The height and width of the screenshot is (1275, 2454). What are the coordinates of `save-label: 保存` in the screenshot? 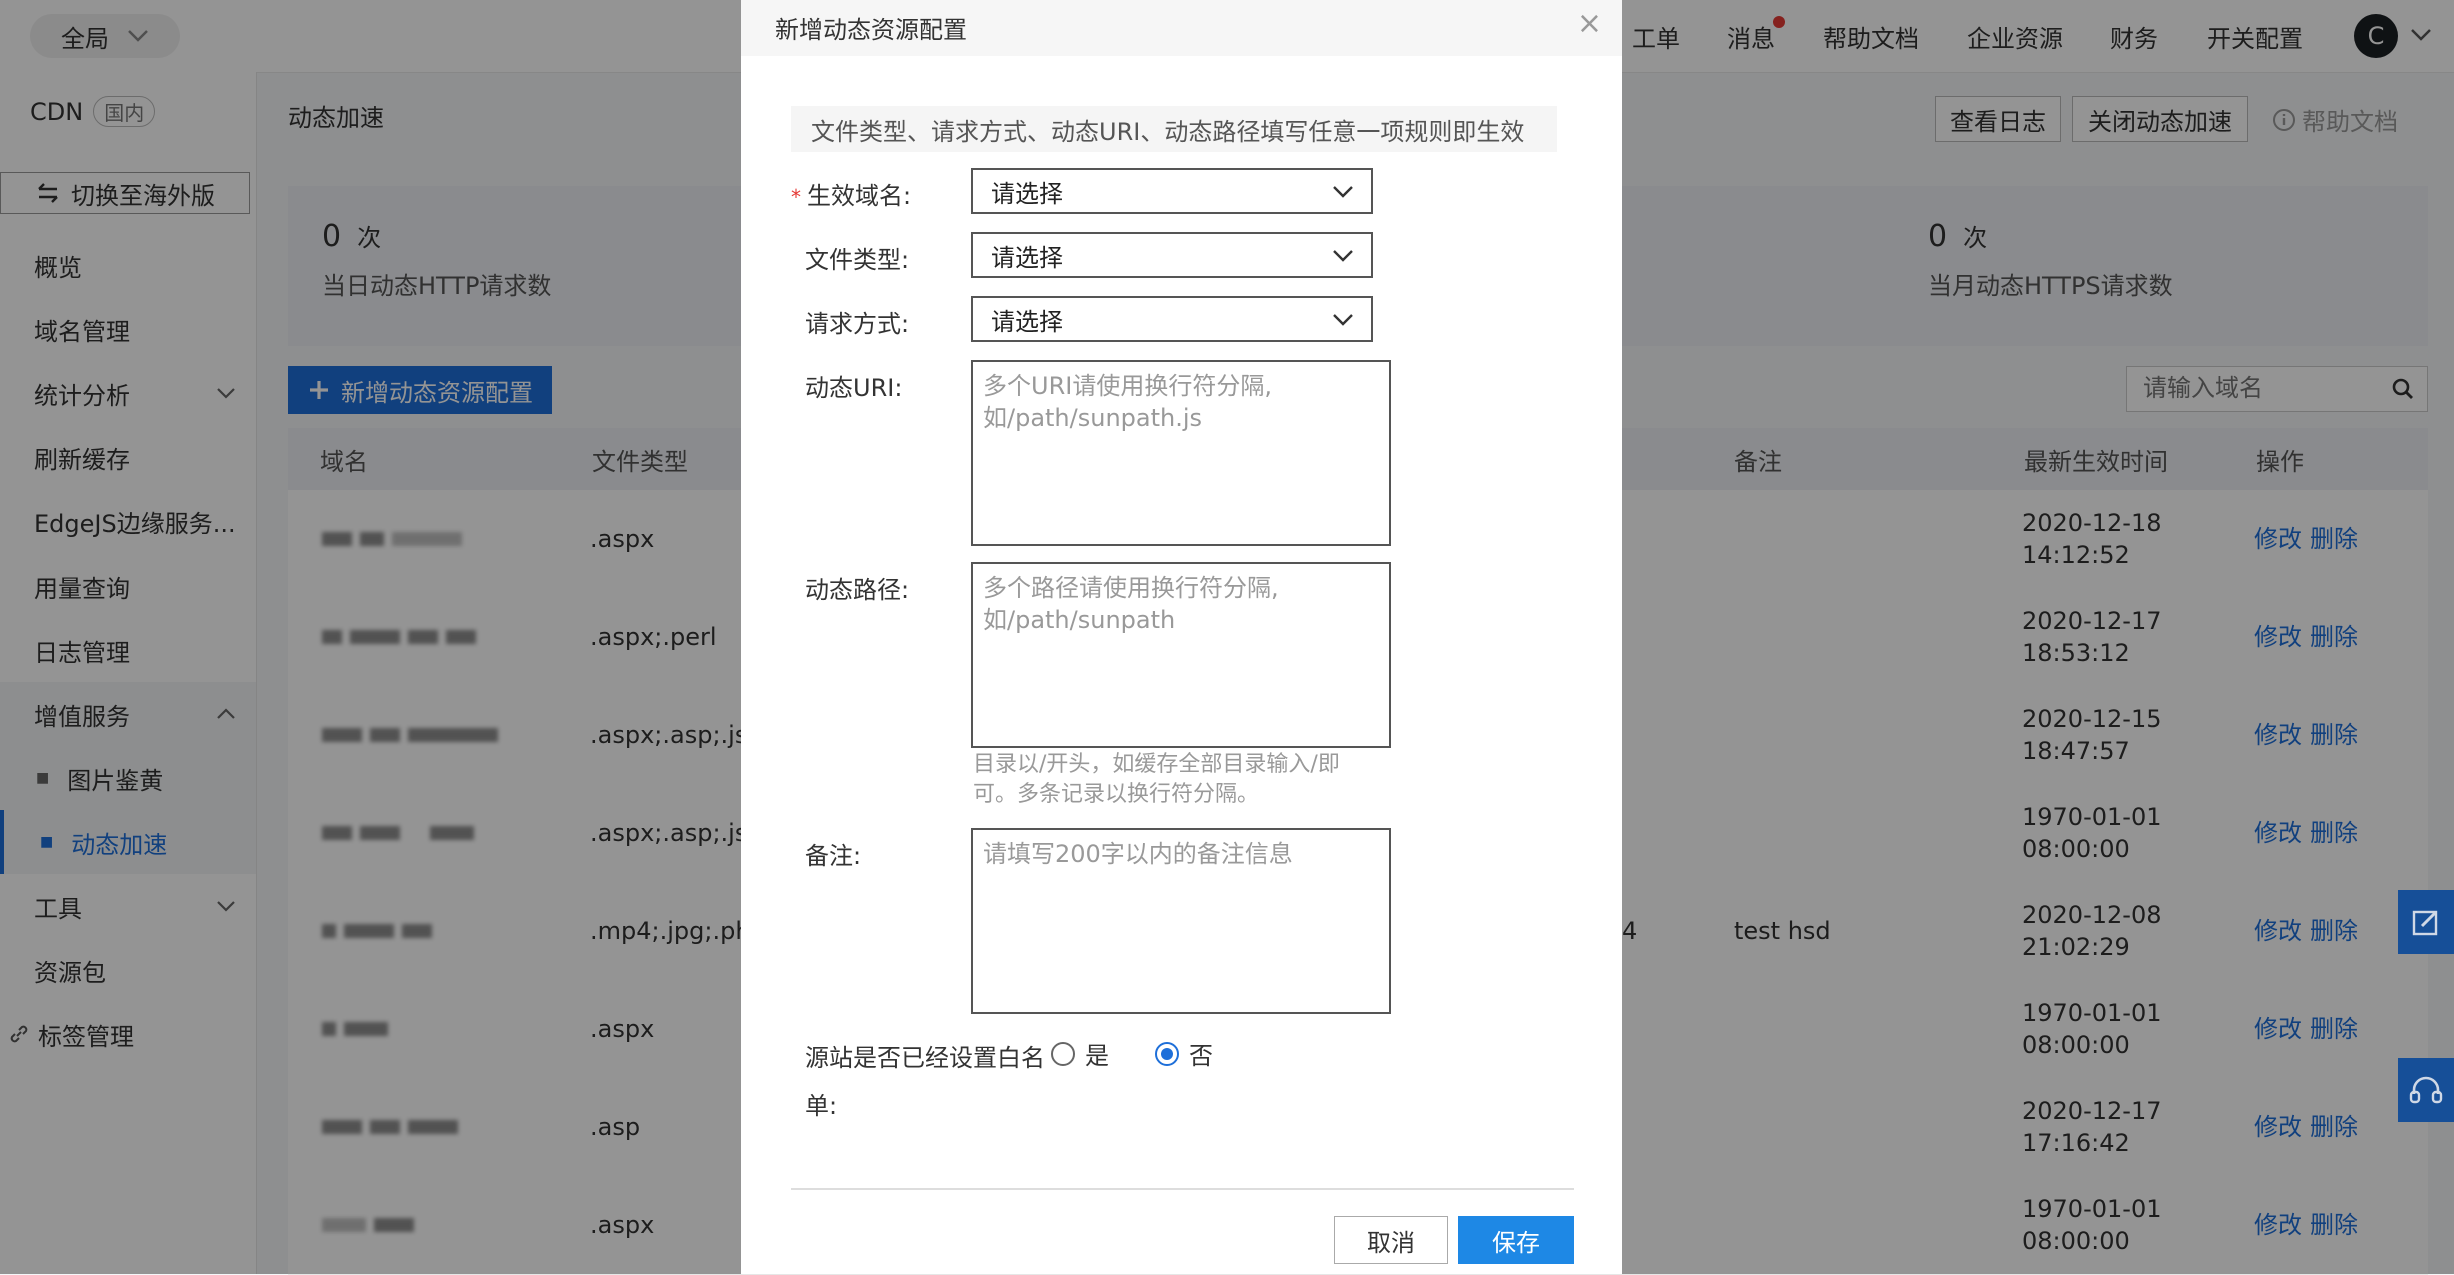 It's located at (1516, 1242).